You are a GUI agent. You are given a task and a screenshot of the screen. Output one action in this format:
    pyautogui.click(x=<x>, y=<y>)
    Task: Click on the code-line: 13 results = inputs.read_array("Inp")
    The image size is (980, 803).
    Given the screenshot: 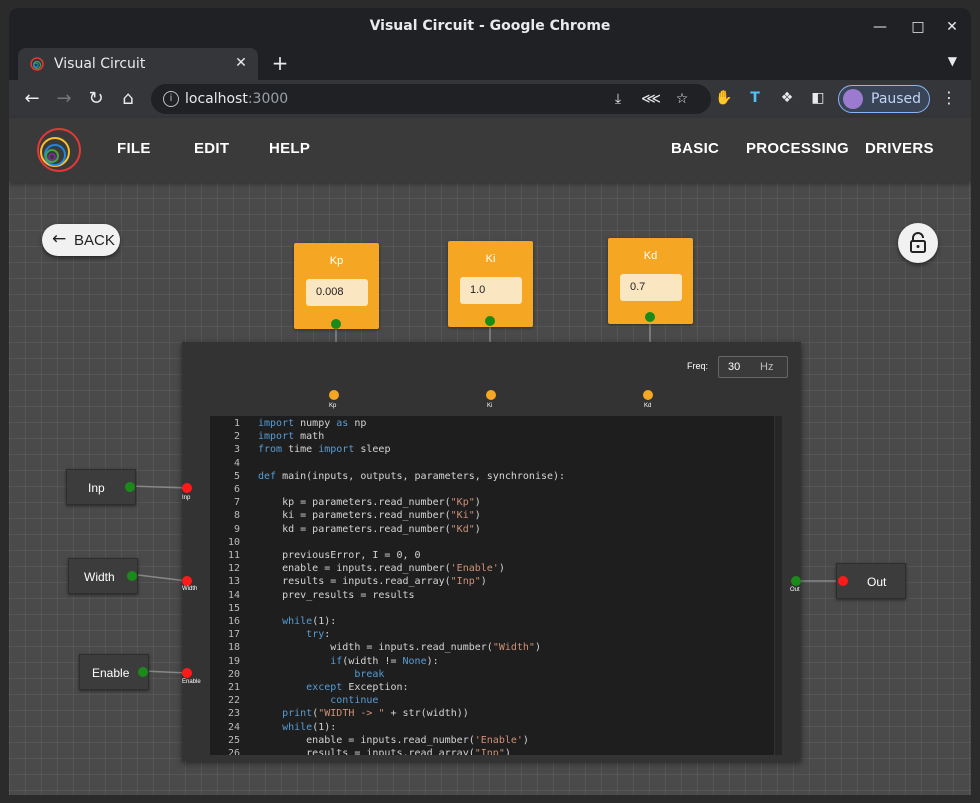 What is the action you would take?
    pyautogui.click(x=490, y=581)
    